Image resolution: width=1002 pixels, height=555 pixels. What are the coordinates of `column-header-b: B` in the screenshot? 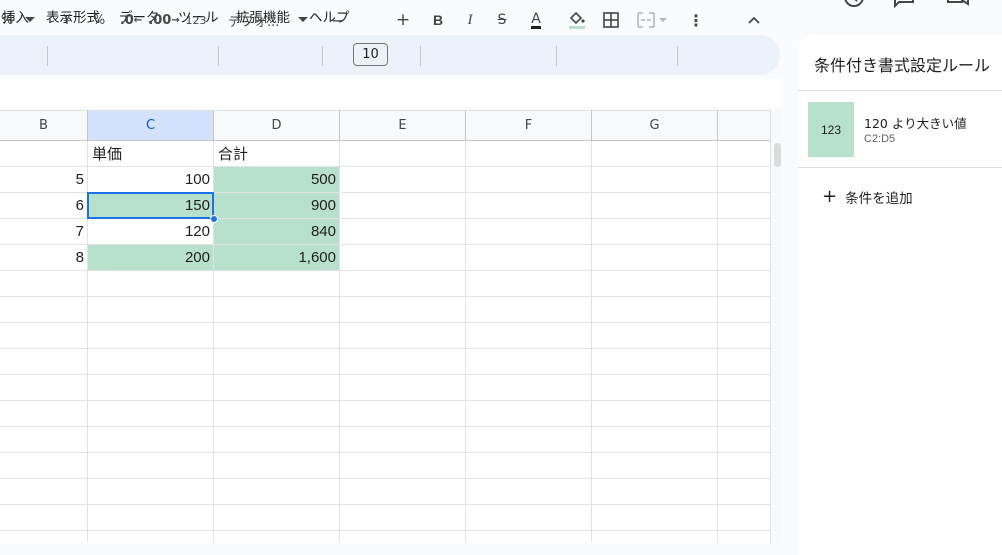 It's located at (44, 125).